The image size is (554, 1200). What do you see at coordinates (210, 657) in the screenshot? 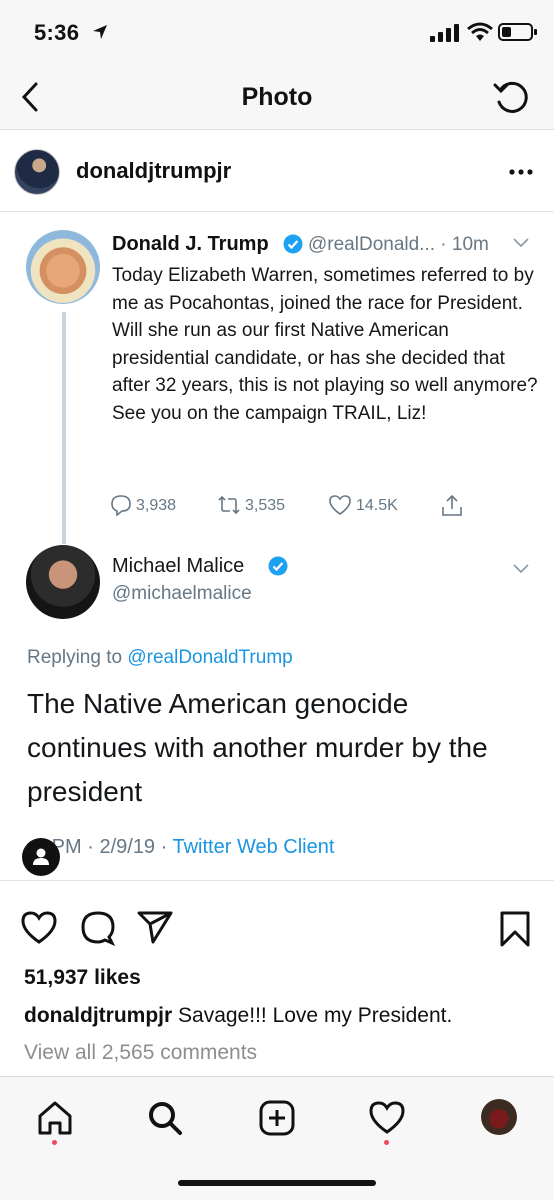
I see `replying-handle: @realDonaldTrump` at bounding box center [210, 657].